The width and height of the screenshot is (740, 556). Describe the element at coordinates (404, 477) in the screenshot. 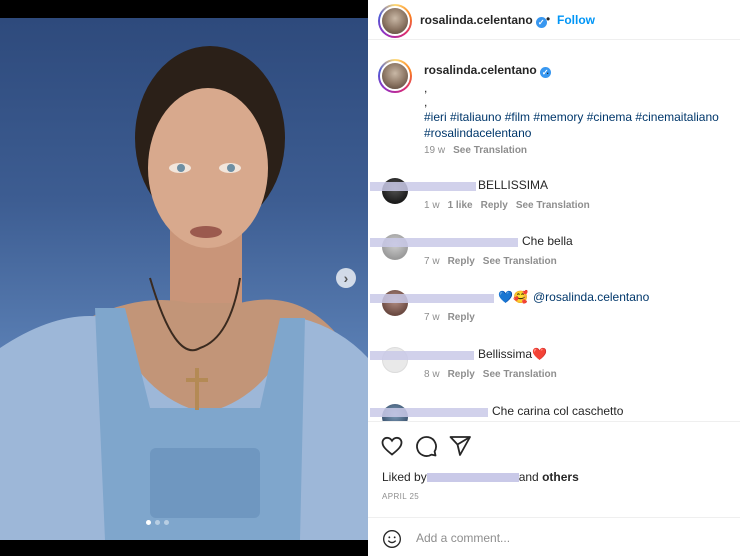

I see `liked-by-prefix: Liked by` at that location.